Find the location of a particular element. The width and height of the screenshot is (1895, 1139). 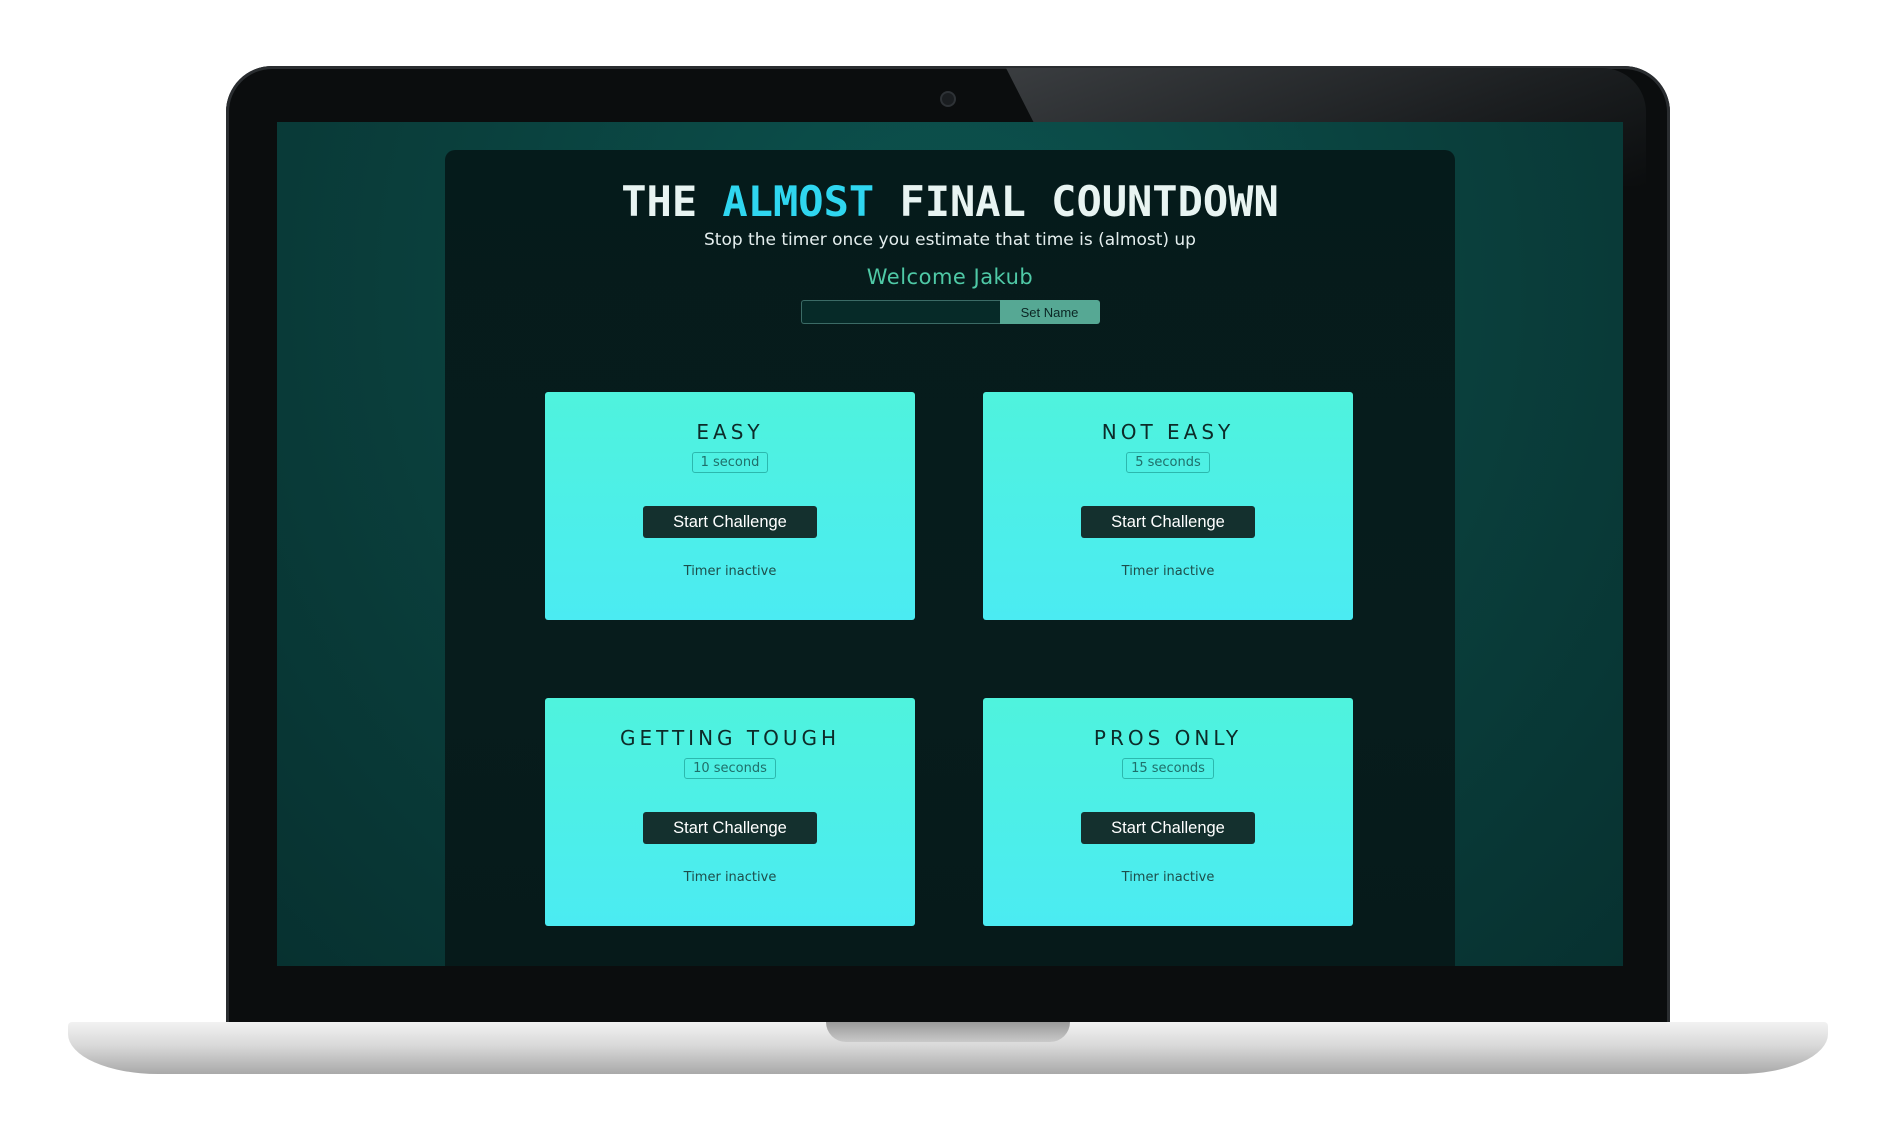

set-name-button: Set Name is located at coordinates (1049, 312).